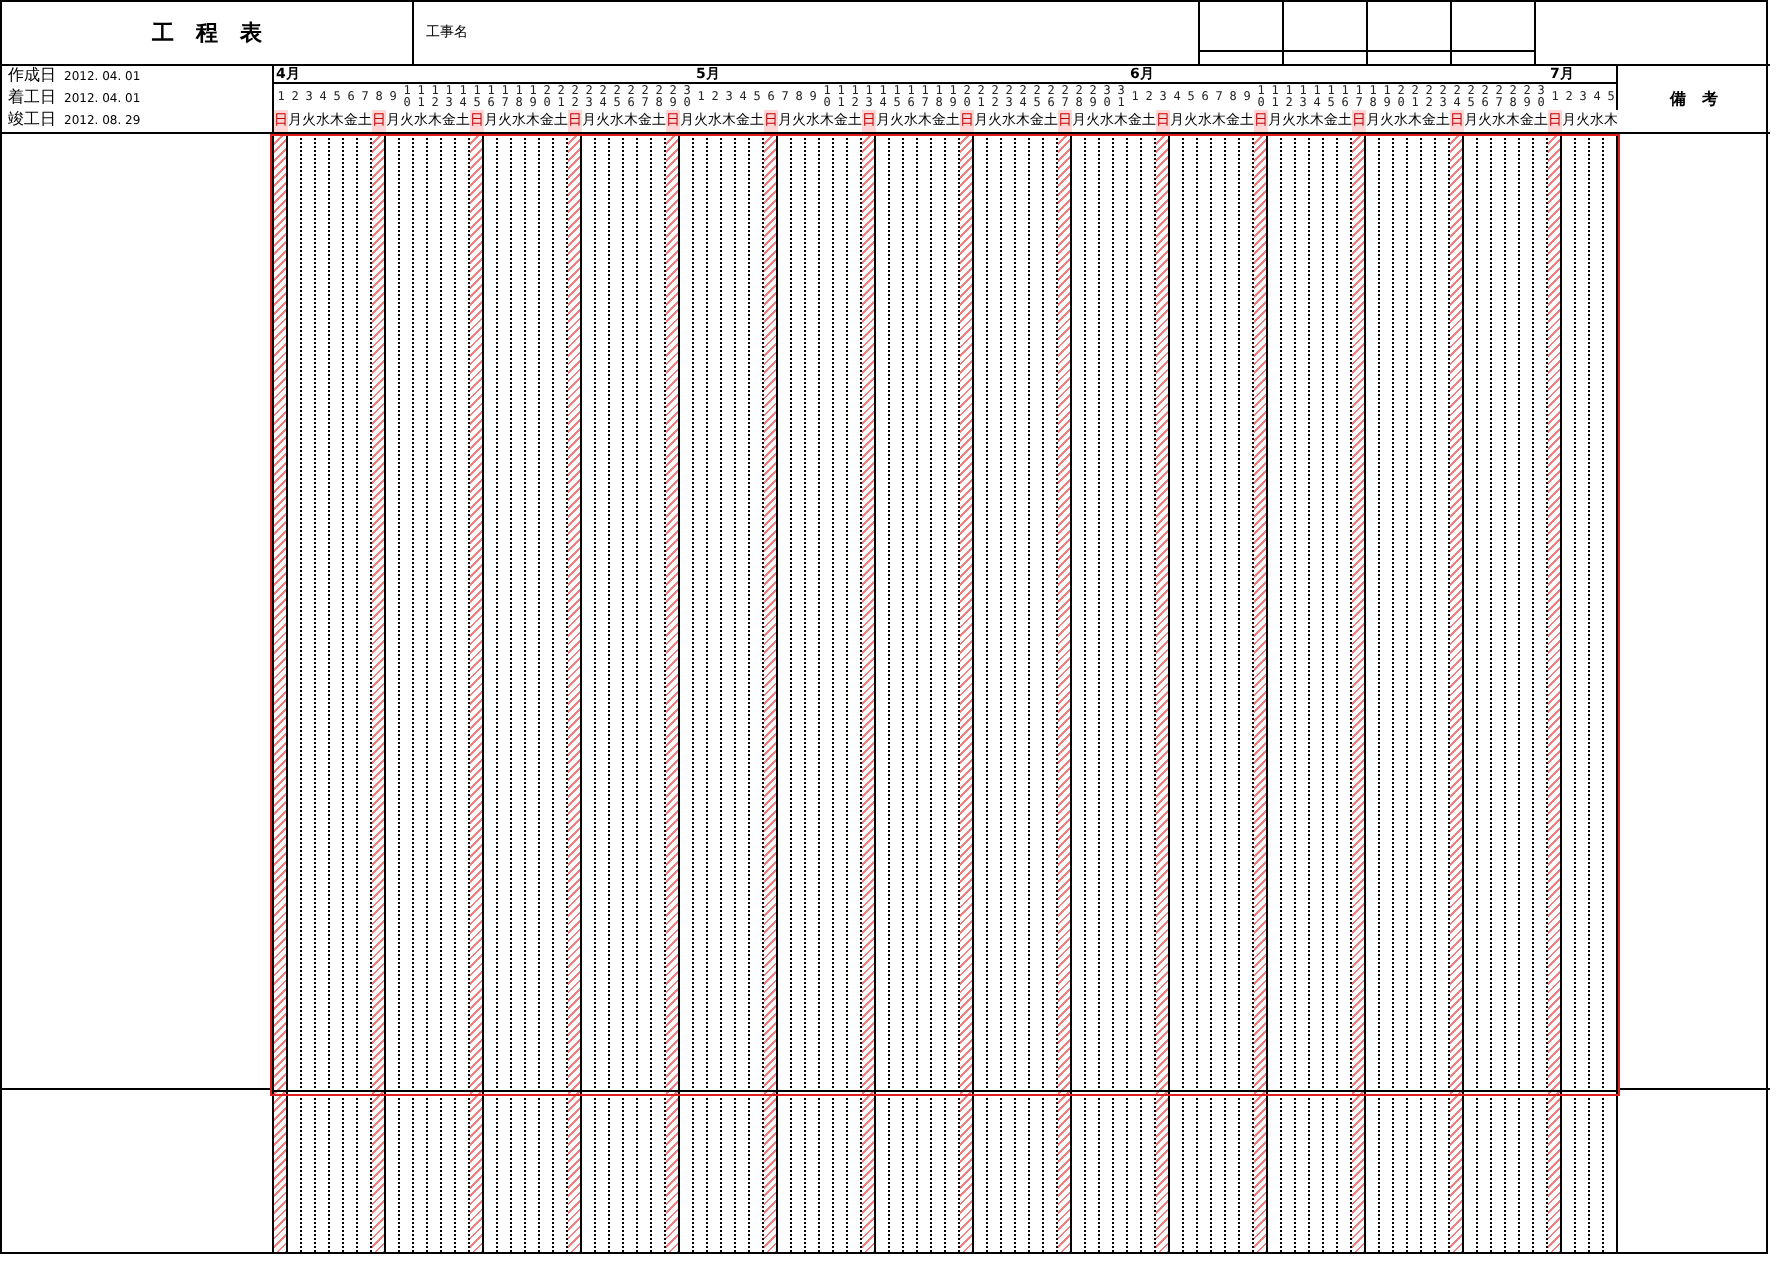 The width and height of the screenshot is (1780, 1262). Describe the element at coordinates (32, 120) in the screenshot. I see `date-label: 竣工日` at that location.